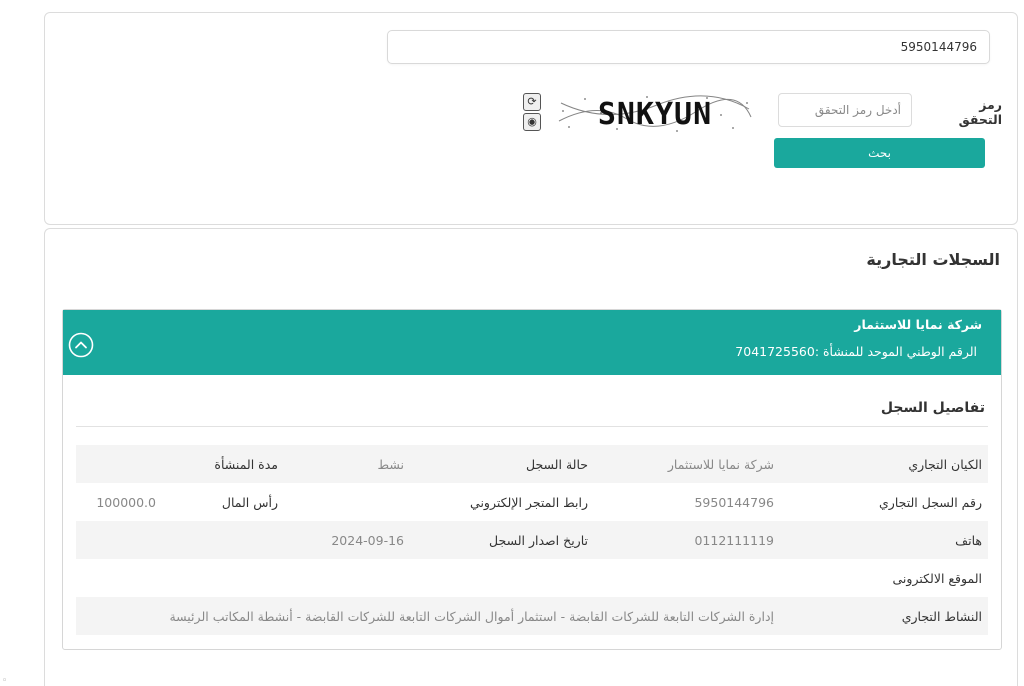 This screenshot has height=686, width=1024. What do you see at coordinates (81, 345) in the screenshot?
I see `chevron-up-icon` at bounding box center [81, 345].